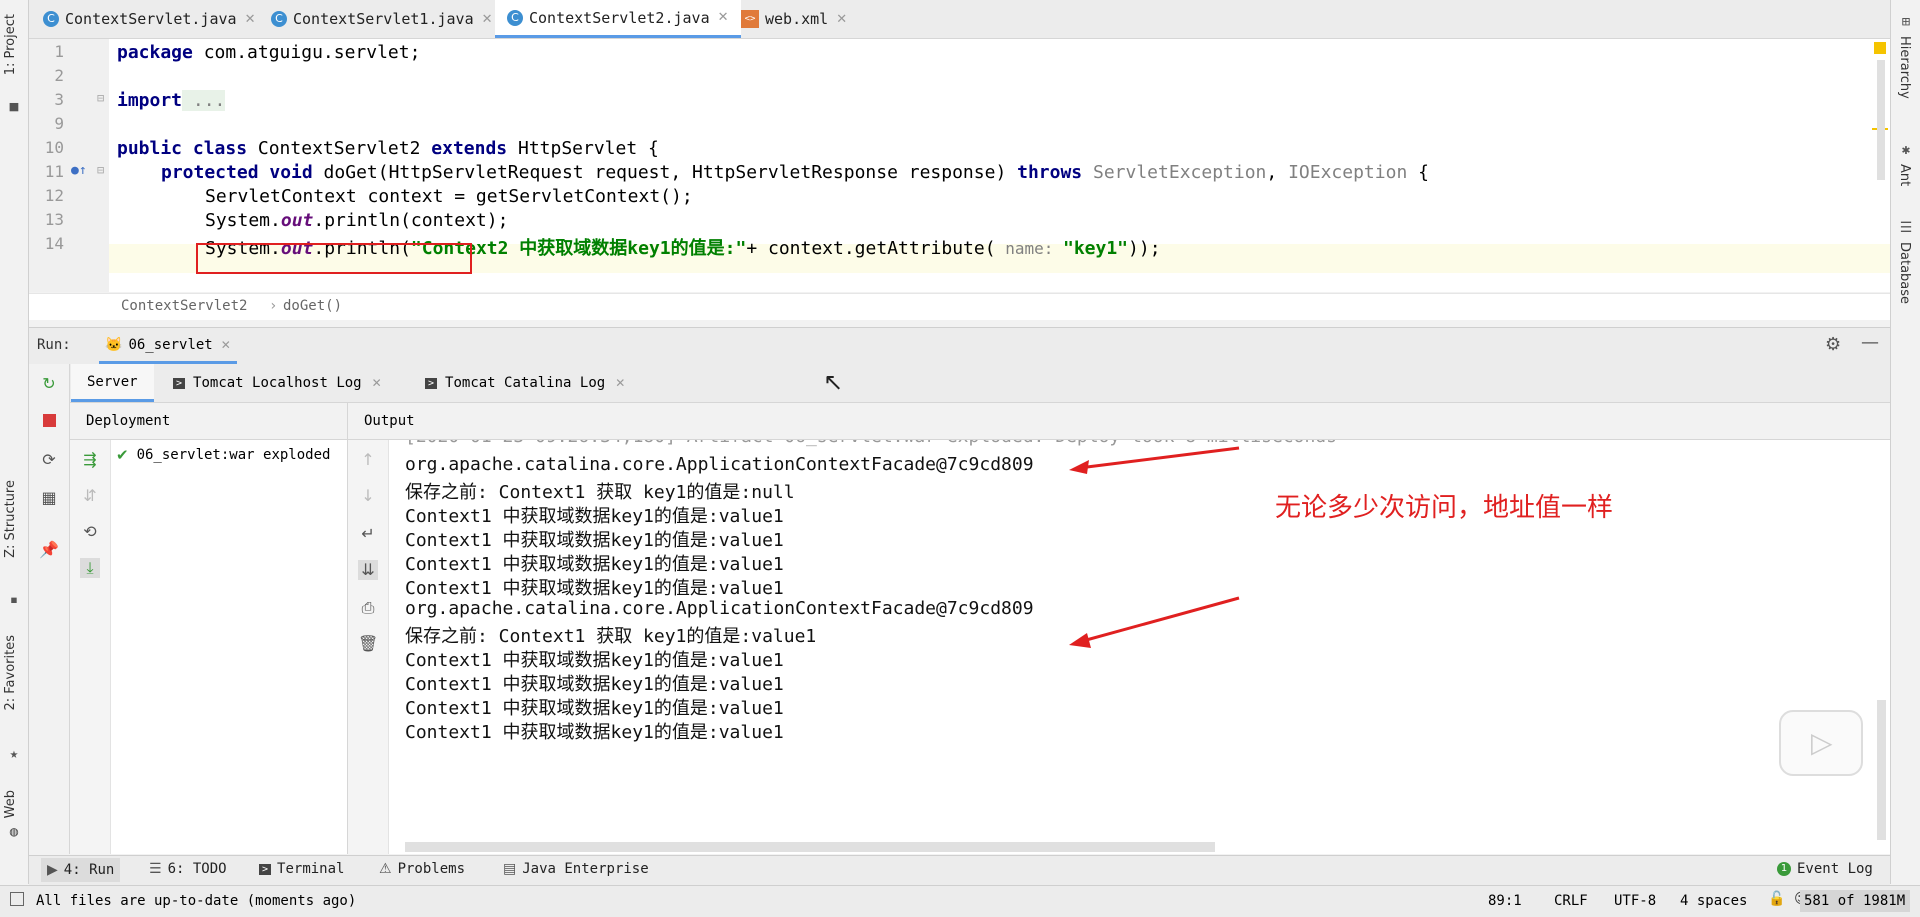 This screenshot has height=917, width=1920. What do you see at coordinates (14, 832) in the screenshot?
I see `globe-icon: ◍` at bounding box center [14, 832].